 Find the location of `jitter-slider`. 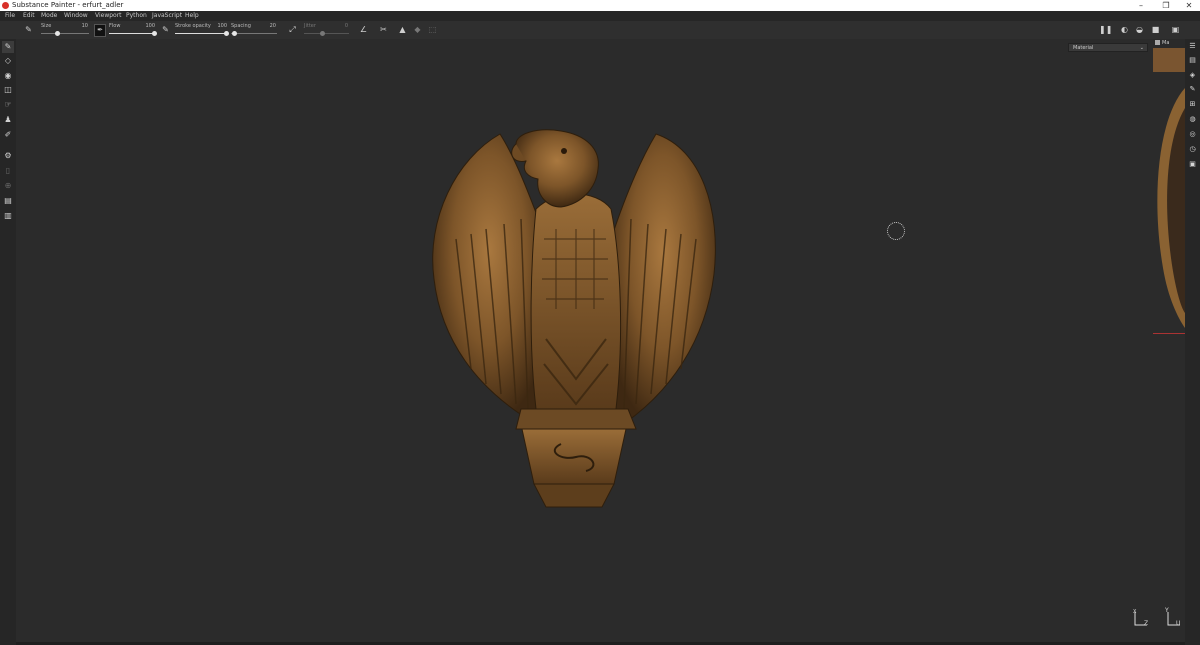

jitter-slider is located at coordinates (326, 33).